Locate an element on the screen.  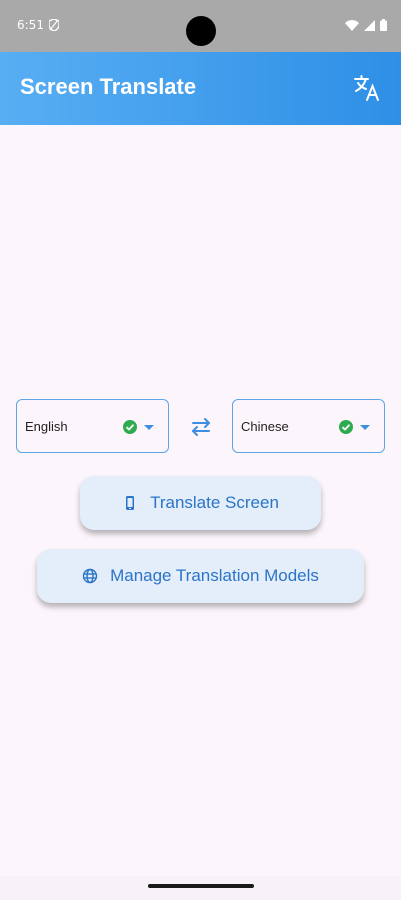
source-language-label: English is located at coordinates (46, 426).